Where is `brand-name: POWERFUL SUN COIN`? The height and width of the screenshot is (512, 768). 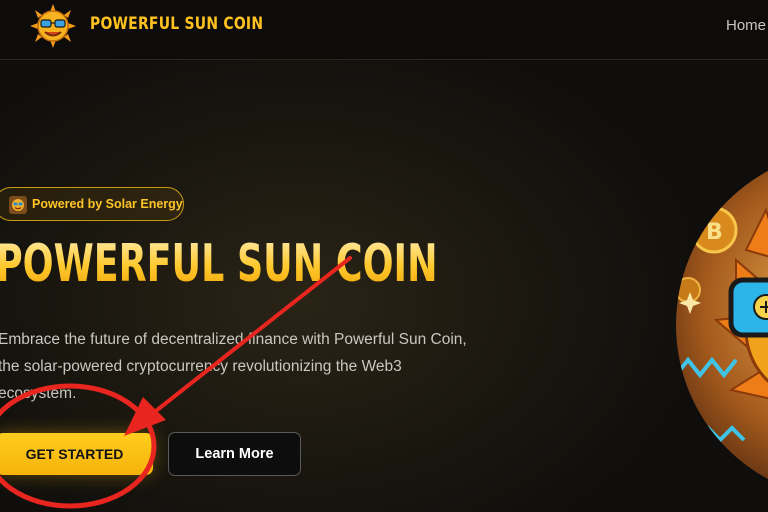
brand-name: POWERFUL SUN COIN is located at coordinates (176, 24).